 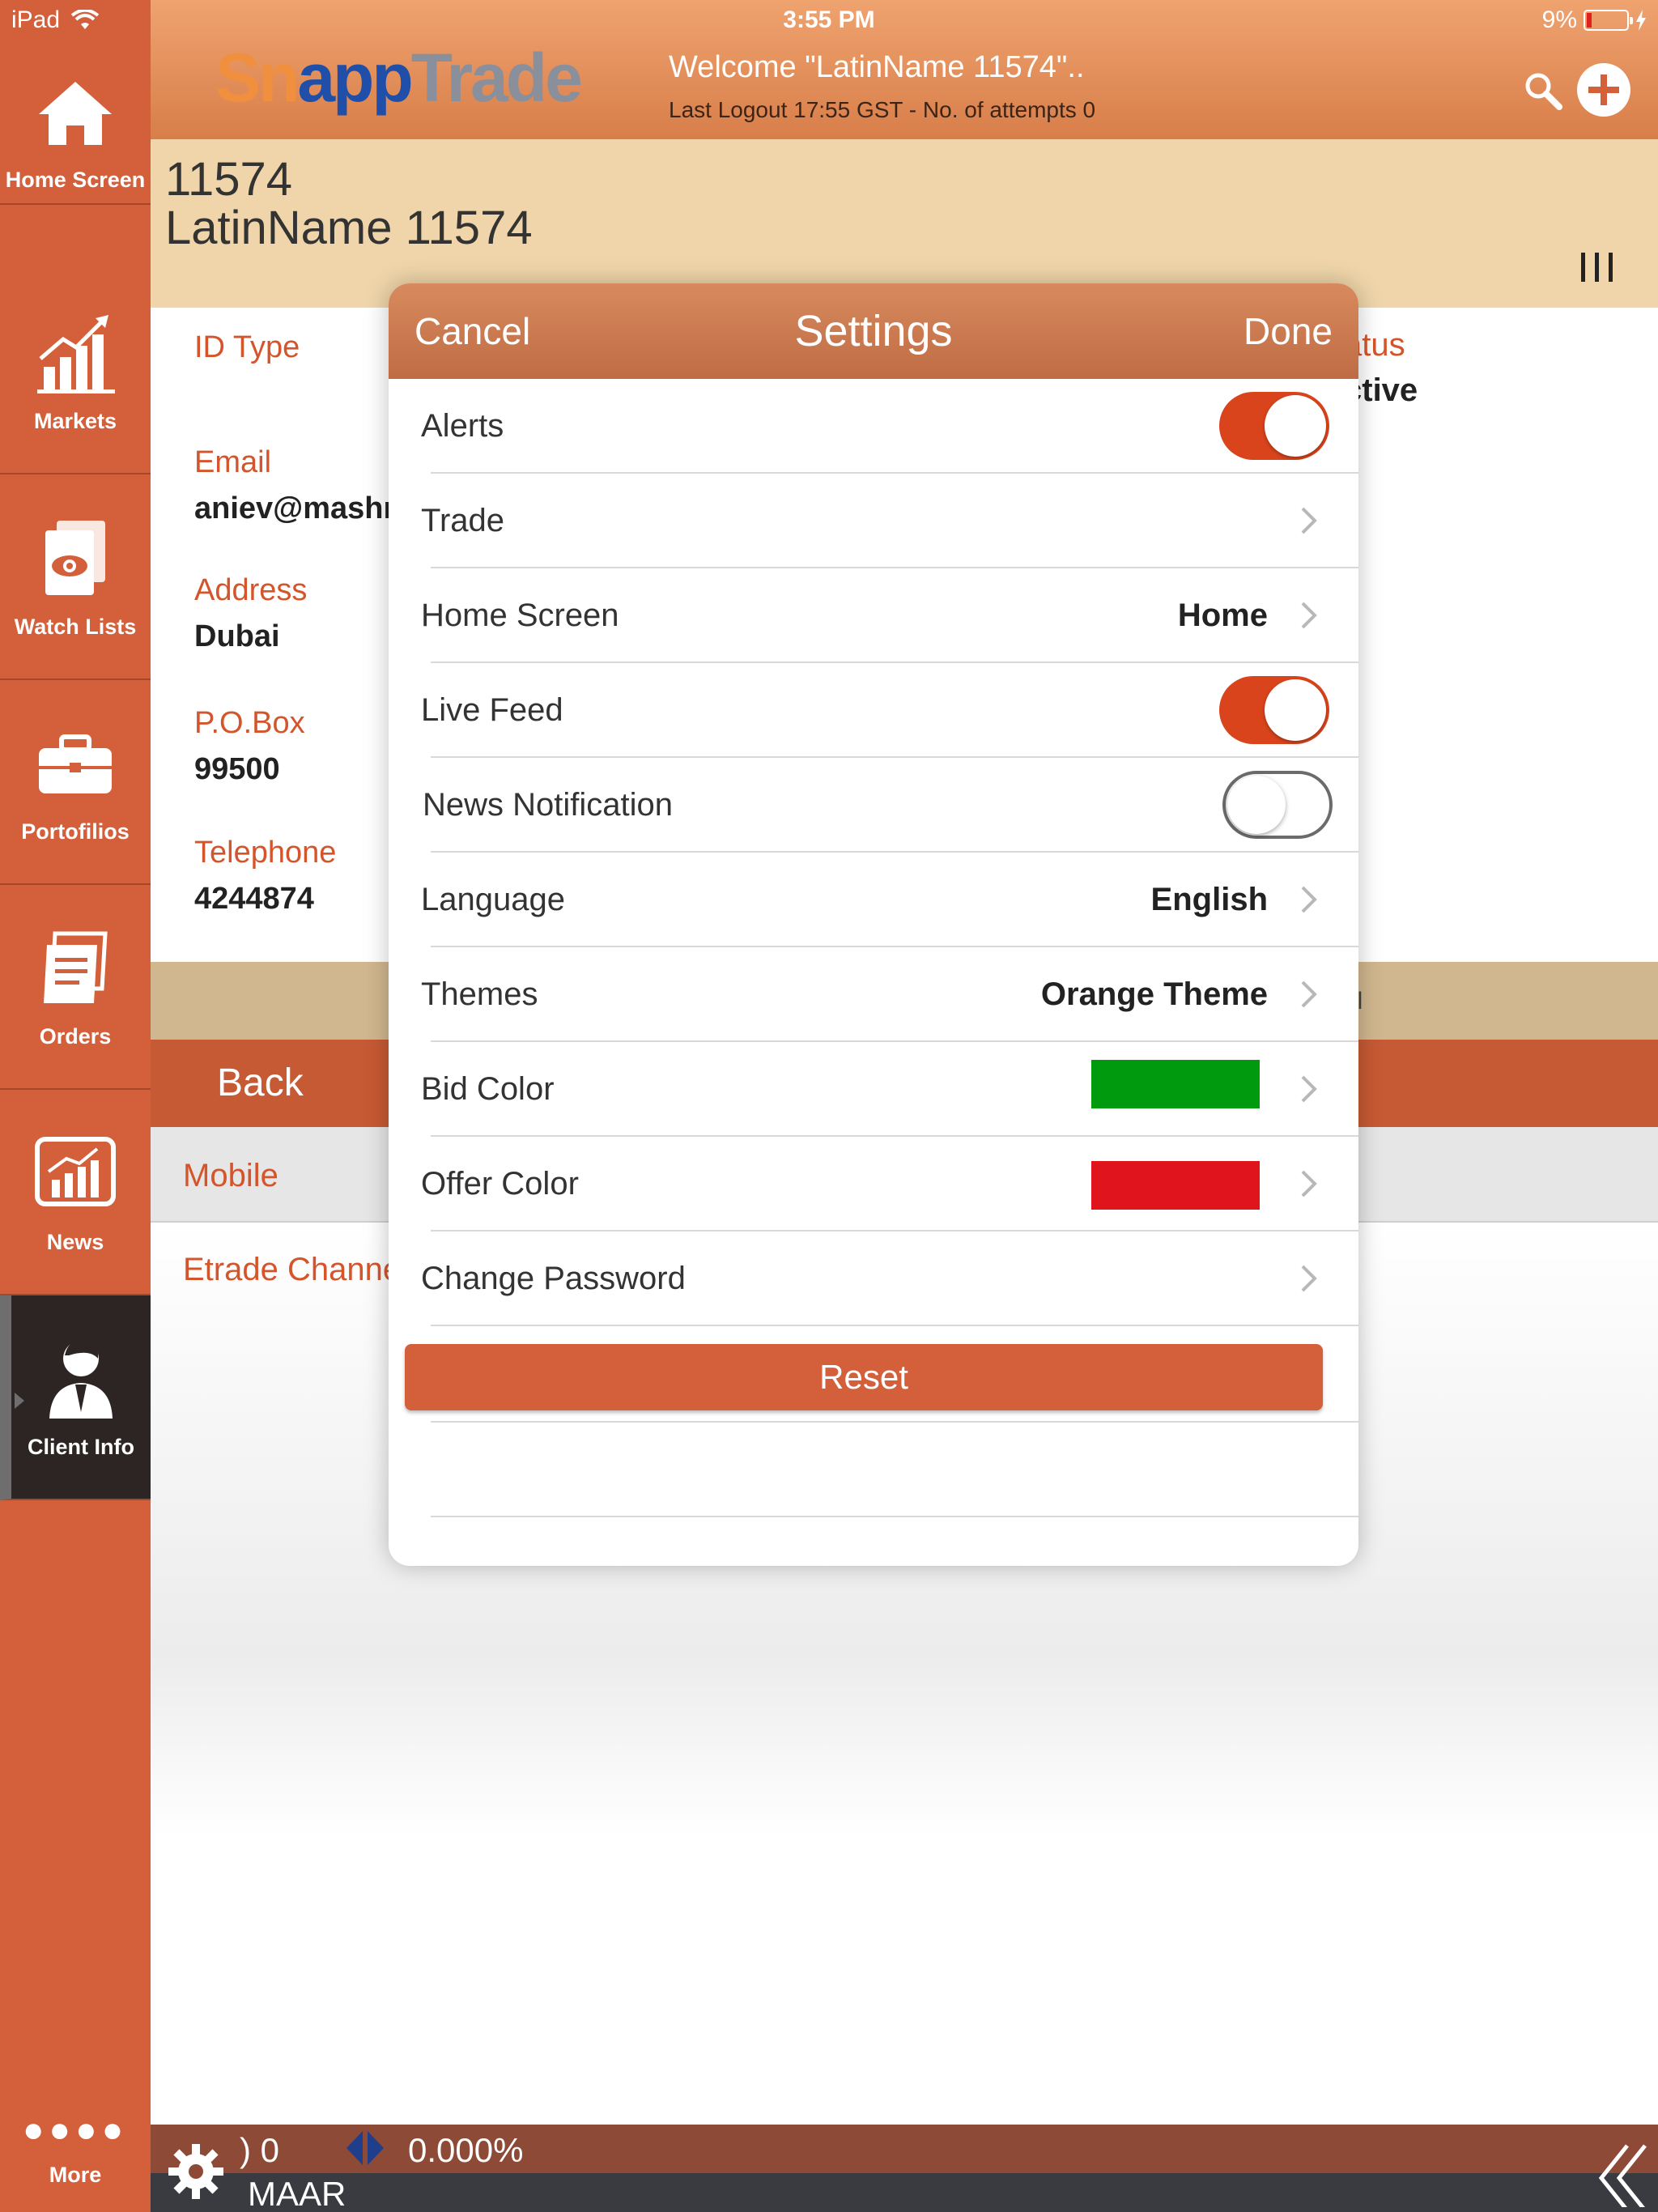 I want to click on offer-color-swatch, so click(x=1175, y=1186).